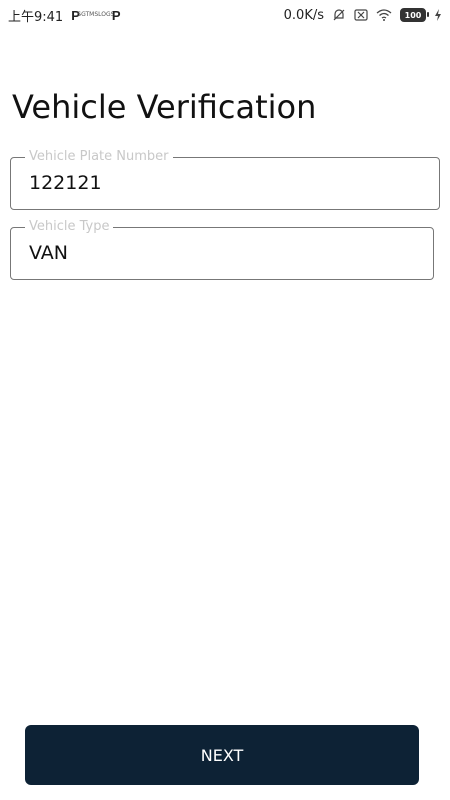 This screenshot has height=800, width=450. I want to click on network-speed: 0.0K/s, so click(303, 15).